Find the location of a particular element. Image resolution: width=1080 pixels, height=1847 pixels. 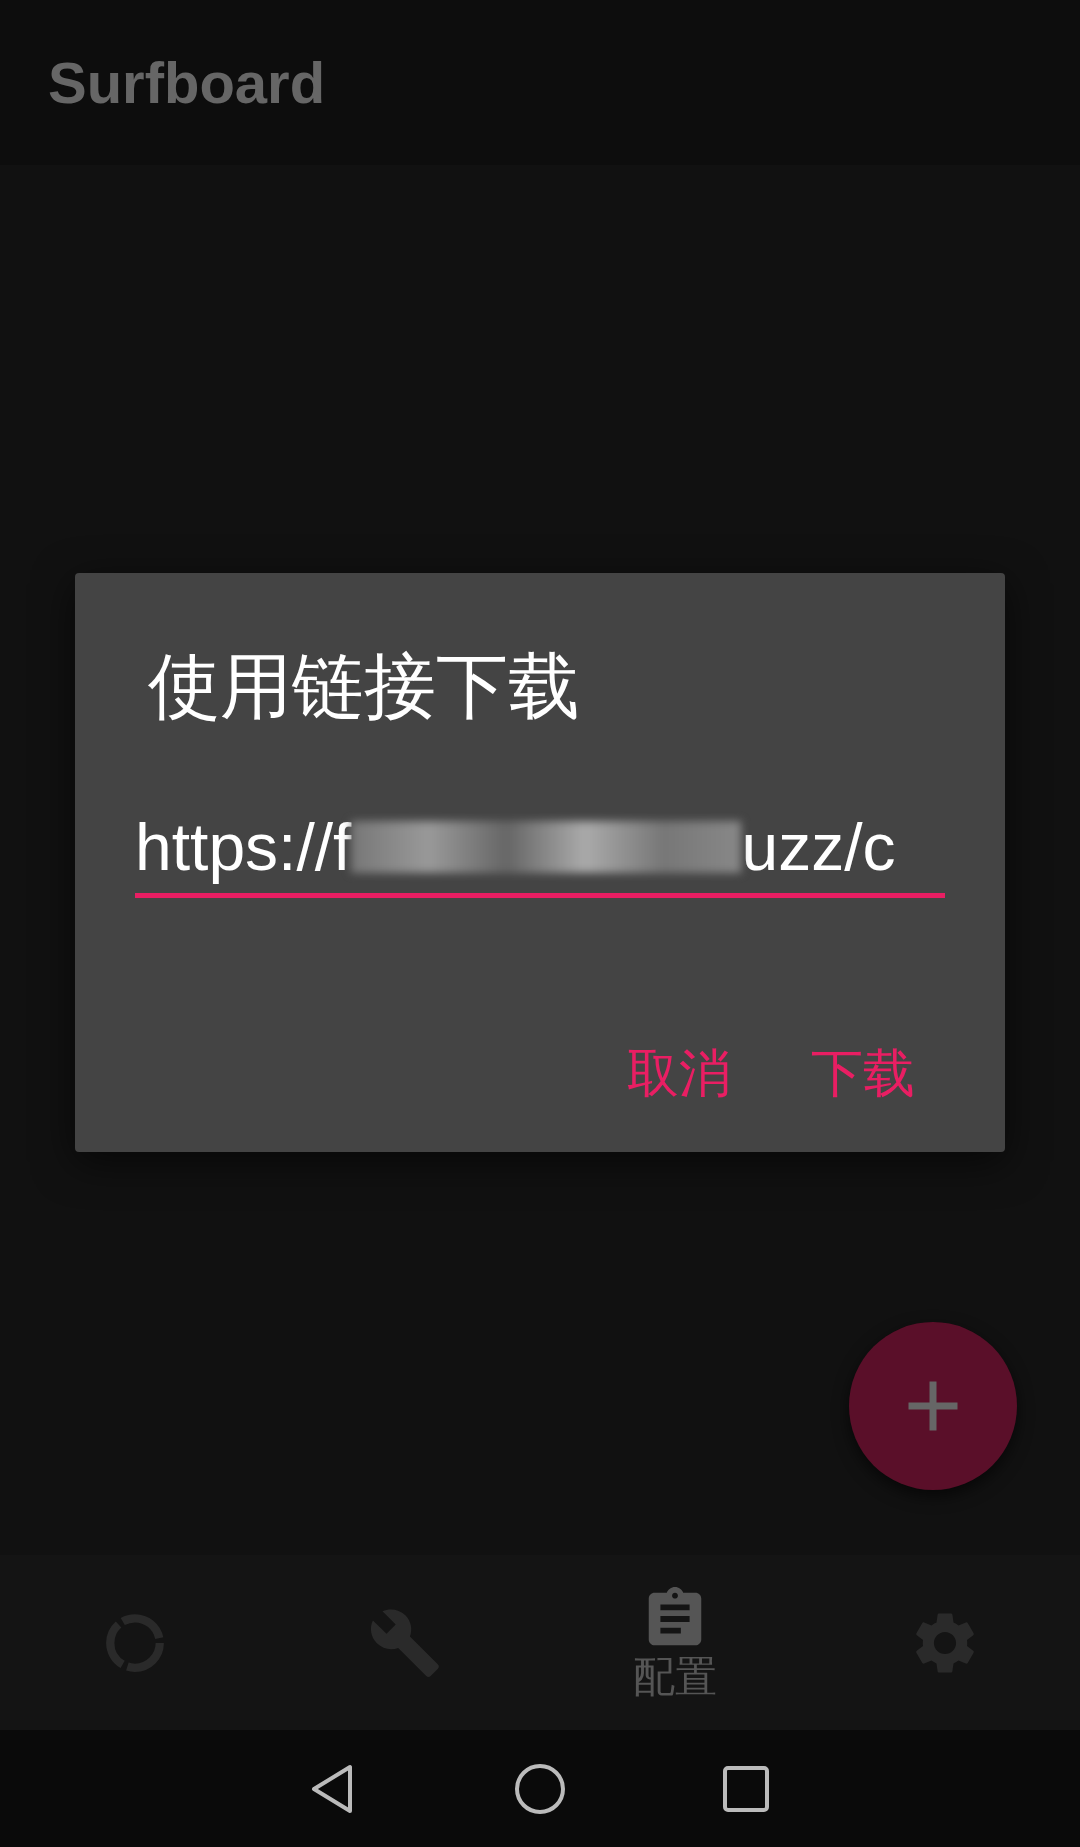

app-title: Surfboard is located at coordinates (187, 82).